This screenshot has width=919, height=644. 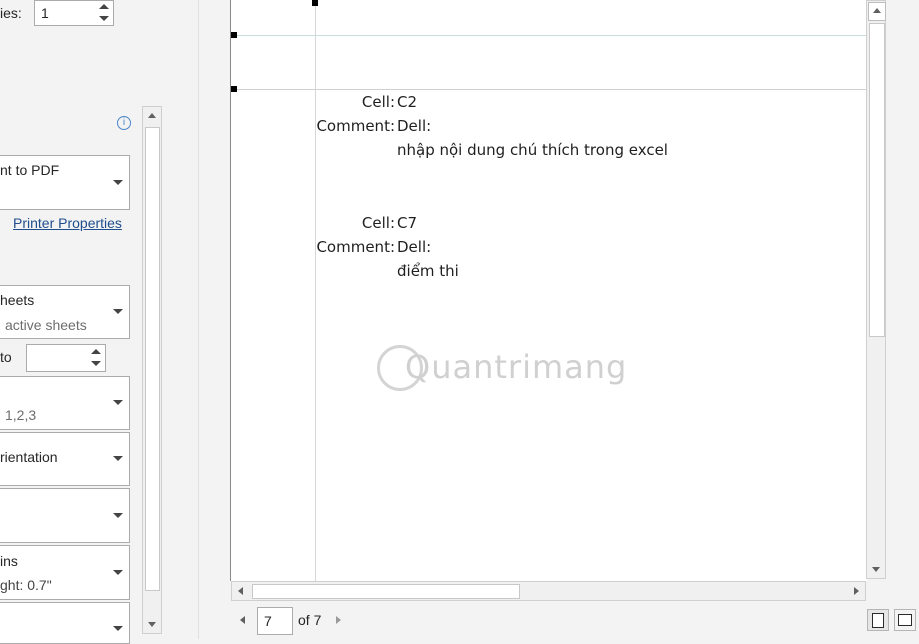 What do you see at coordinates (407, 102) in the screenshot?
I see `cell-value: C2` at bounding box center [407, 102].